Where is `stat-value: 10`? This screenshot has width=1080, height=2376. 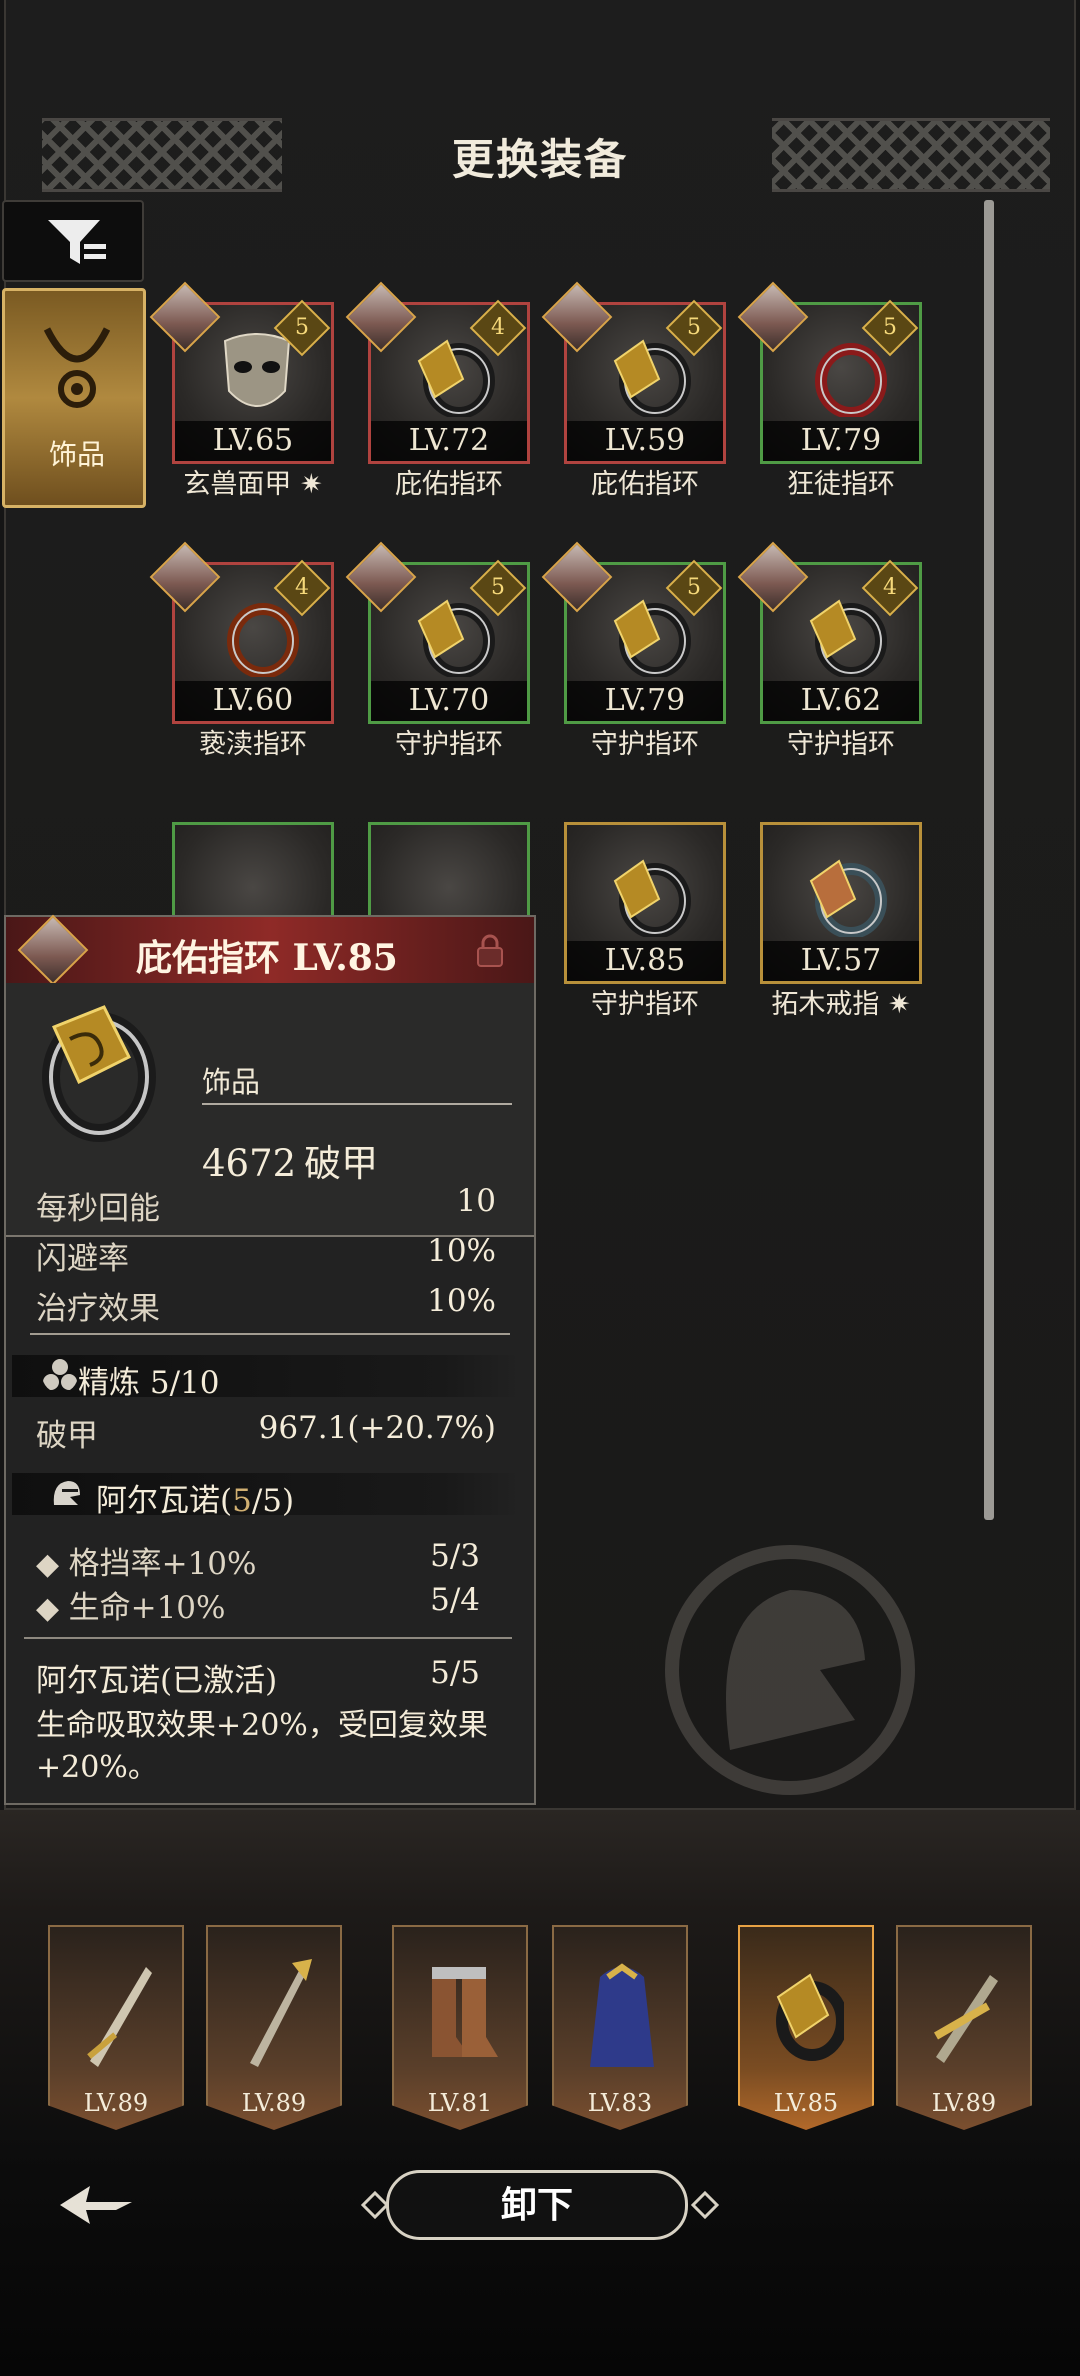
stat-value: 10 is located at coordinates (476, 1201).